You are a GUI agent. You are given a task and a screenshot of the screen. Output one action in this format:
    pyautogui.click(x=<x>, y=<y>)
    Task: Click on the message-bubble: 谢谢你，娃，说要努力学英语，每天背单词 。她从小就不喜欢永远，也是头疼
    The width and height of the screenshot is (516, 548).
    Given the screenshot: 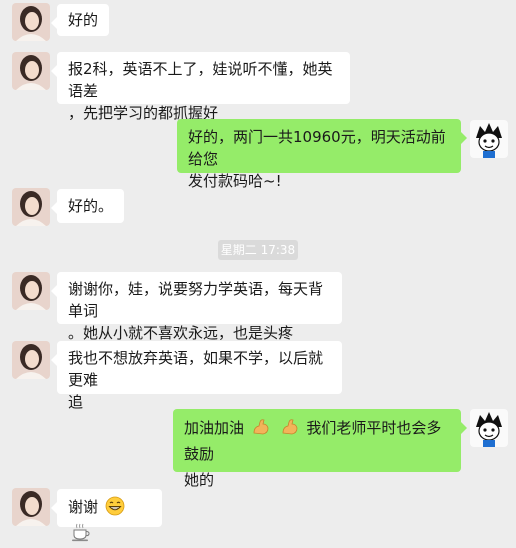 What is the action you would take?
    pyautogui.click(x=196, y=307)
    